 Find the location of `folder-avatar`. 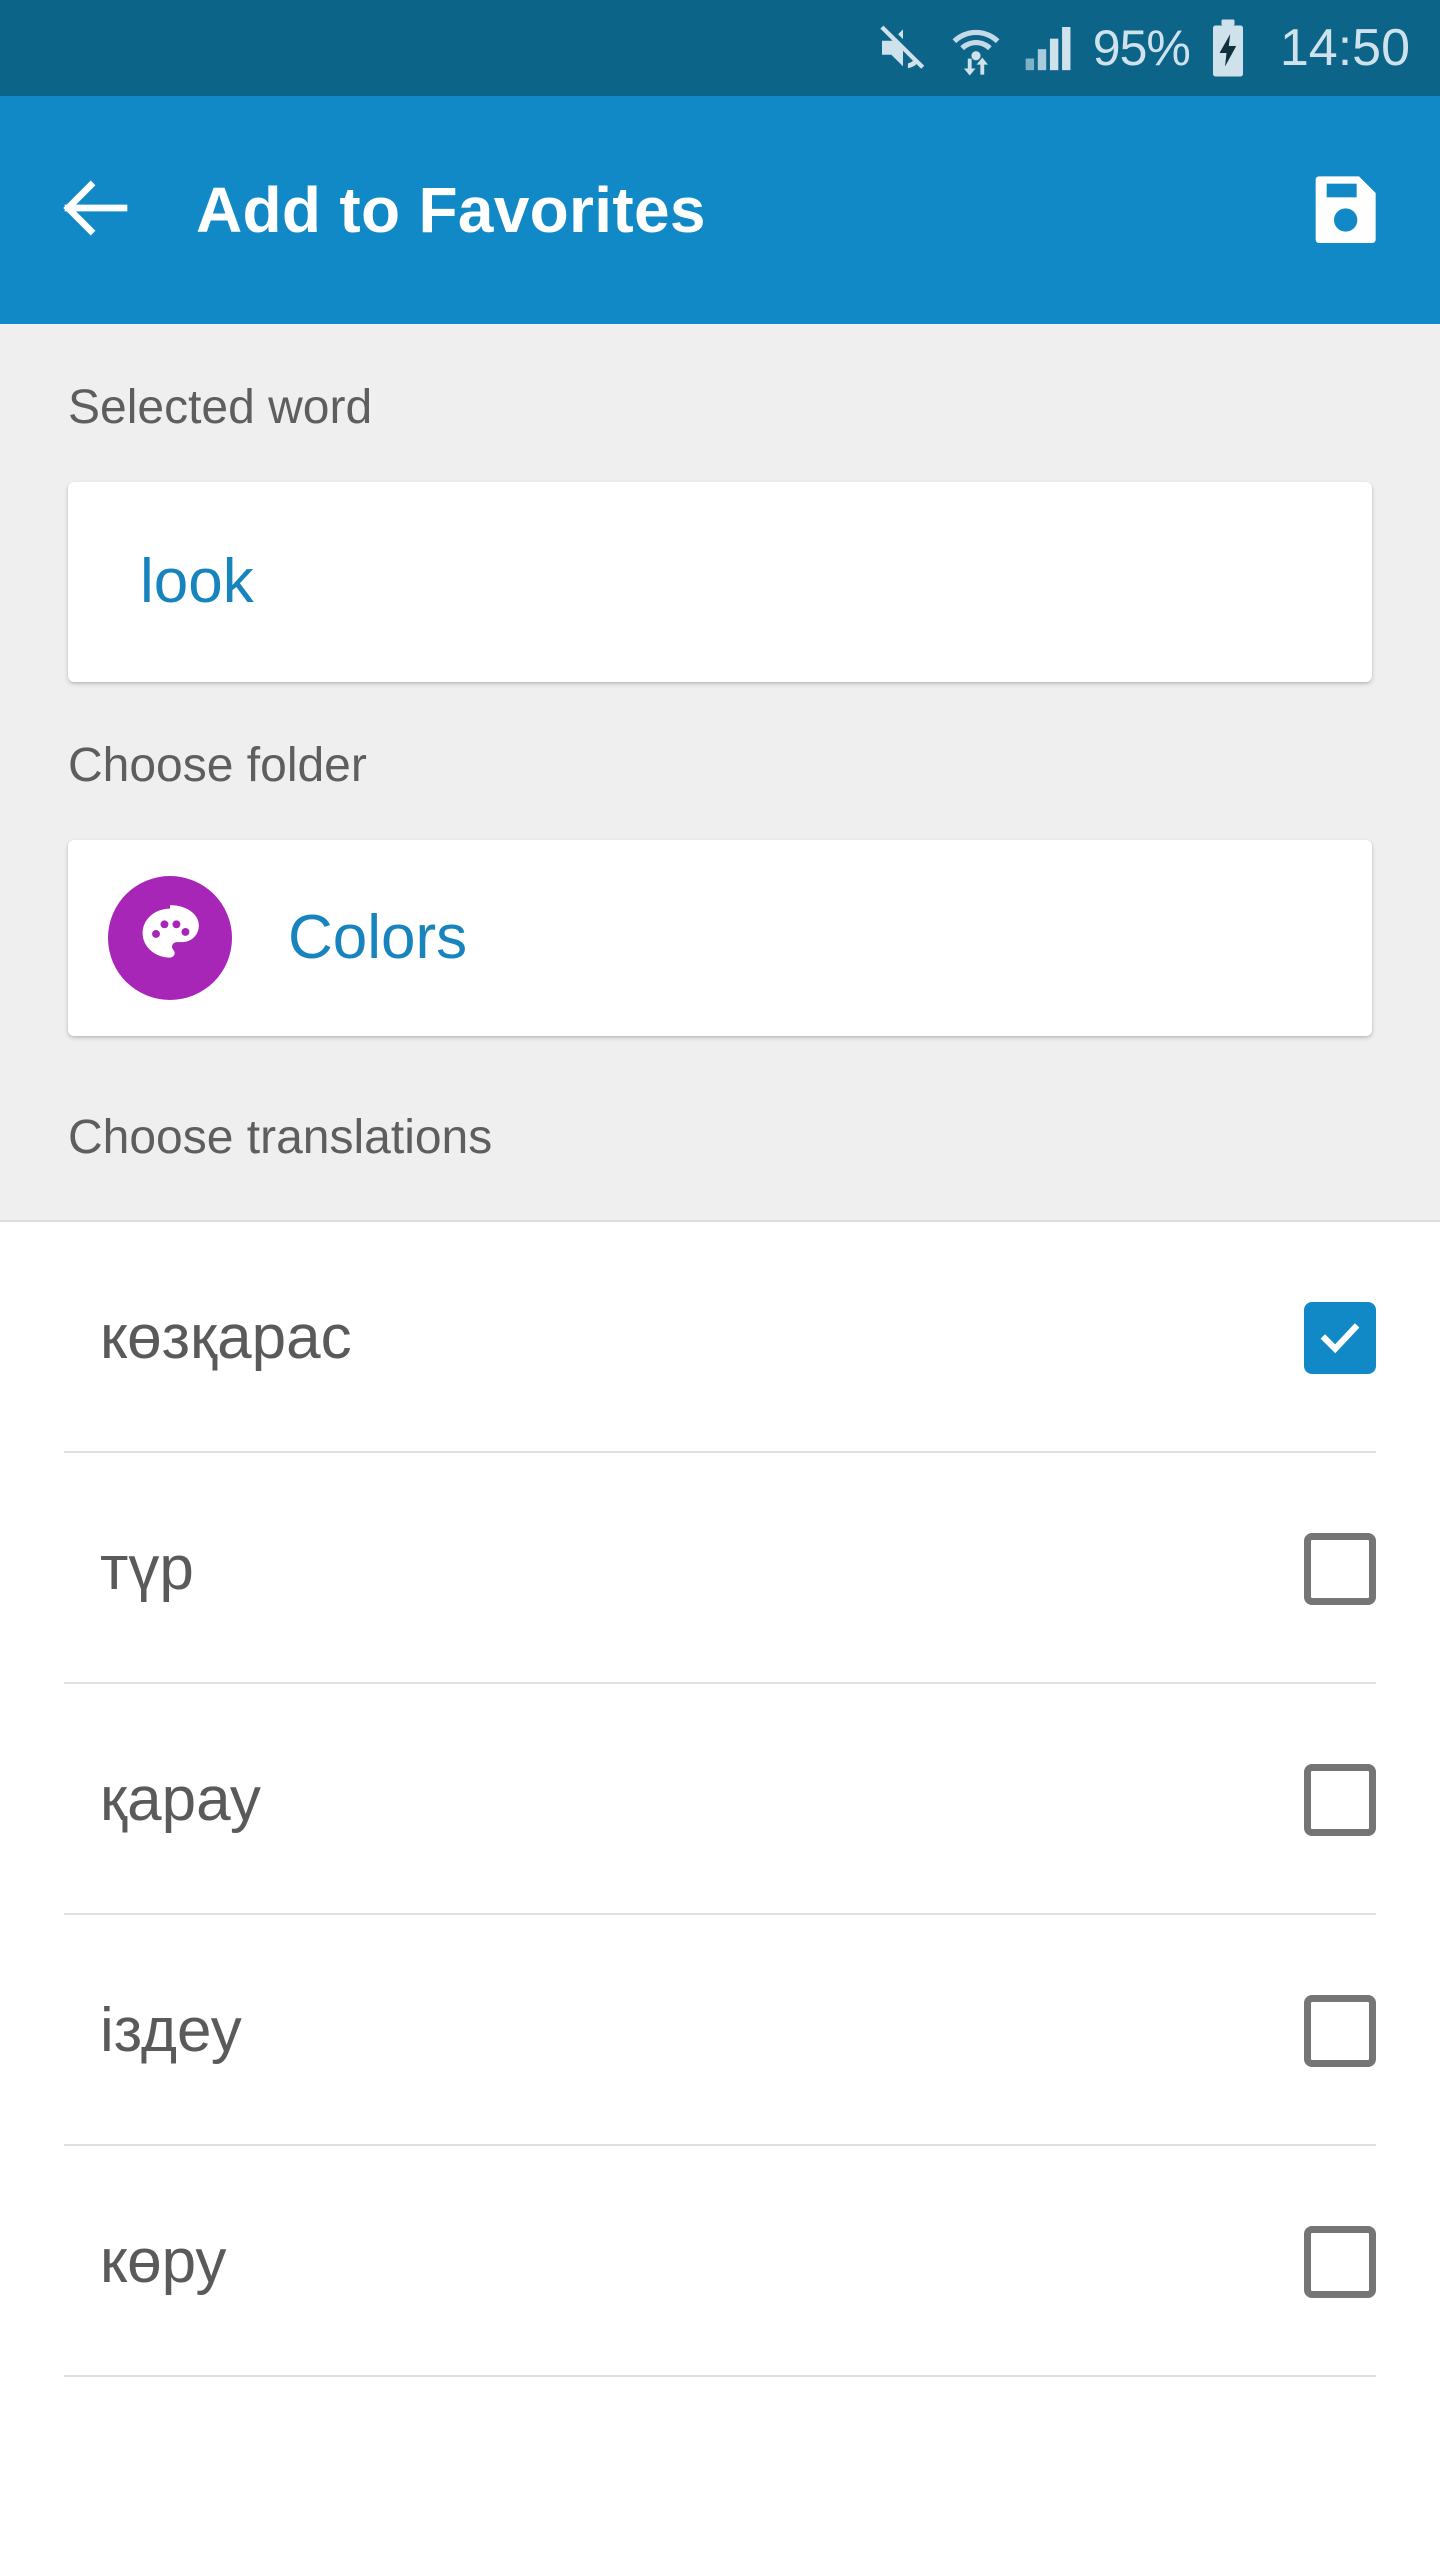

folder-avatar is located at coordinates (170, 938).